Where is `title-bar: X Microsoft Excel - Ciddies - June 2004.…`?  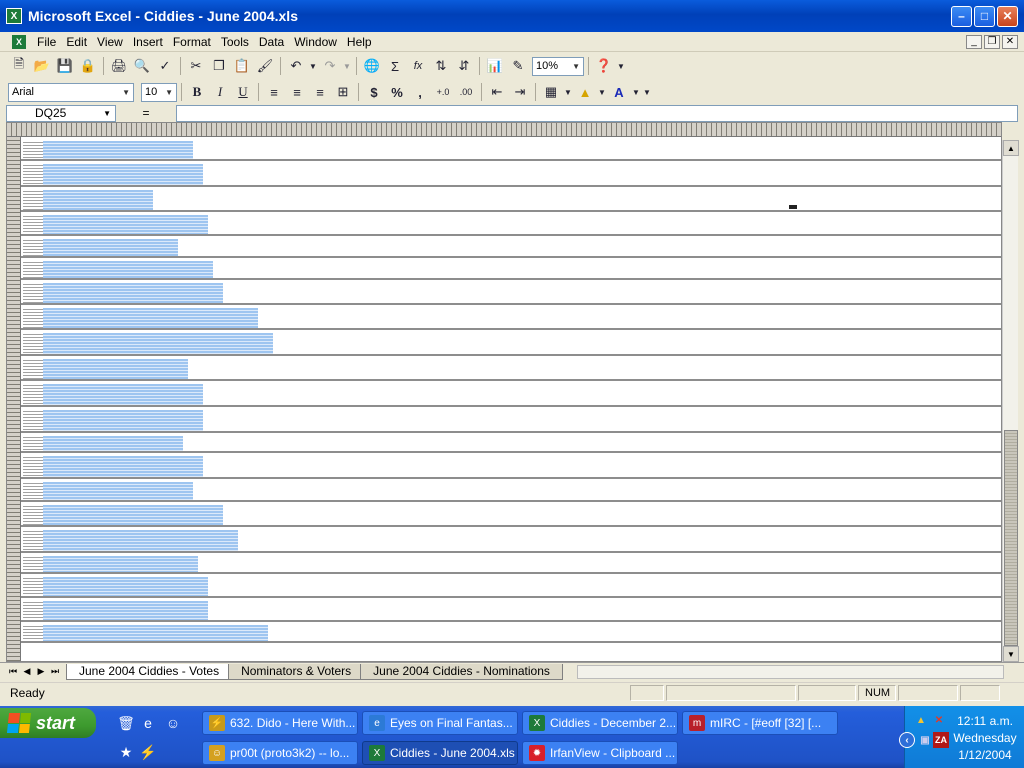
title-bar: X Microsoft Excel - Ciddies - June 2004.… is located at coordinates (512, 16).